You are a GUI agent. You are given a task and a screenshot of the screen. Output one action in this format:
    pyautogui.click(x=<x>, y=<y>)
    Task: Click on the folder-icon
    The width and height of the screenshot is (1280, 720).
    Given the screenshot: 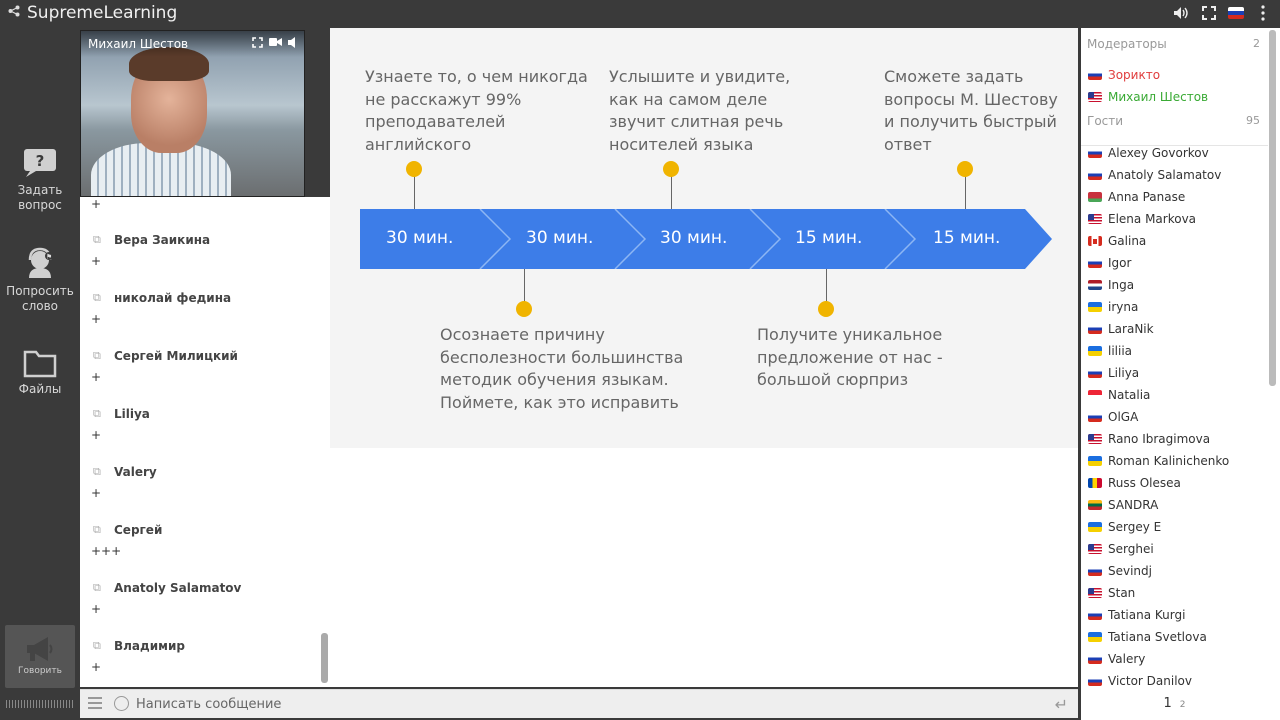 What is the action you would take?
    pyautogui.click(x=40, y=364)
    